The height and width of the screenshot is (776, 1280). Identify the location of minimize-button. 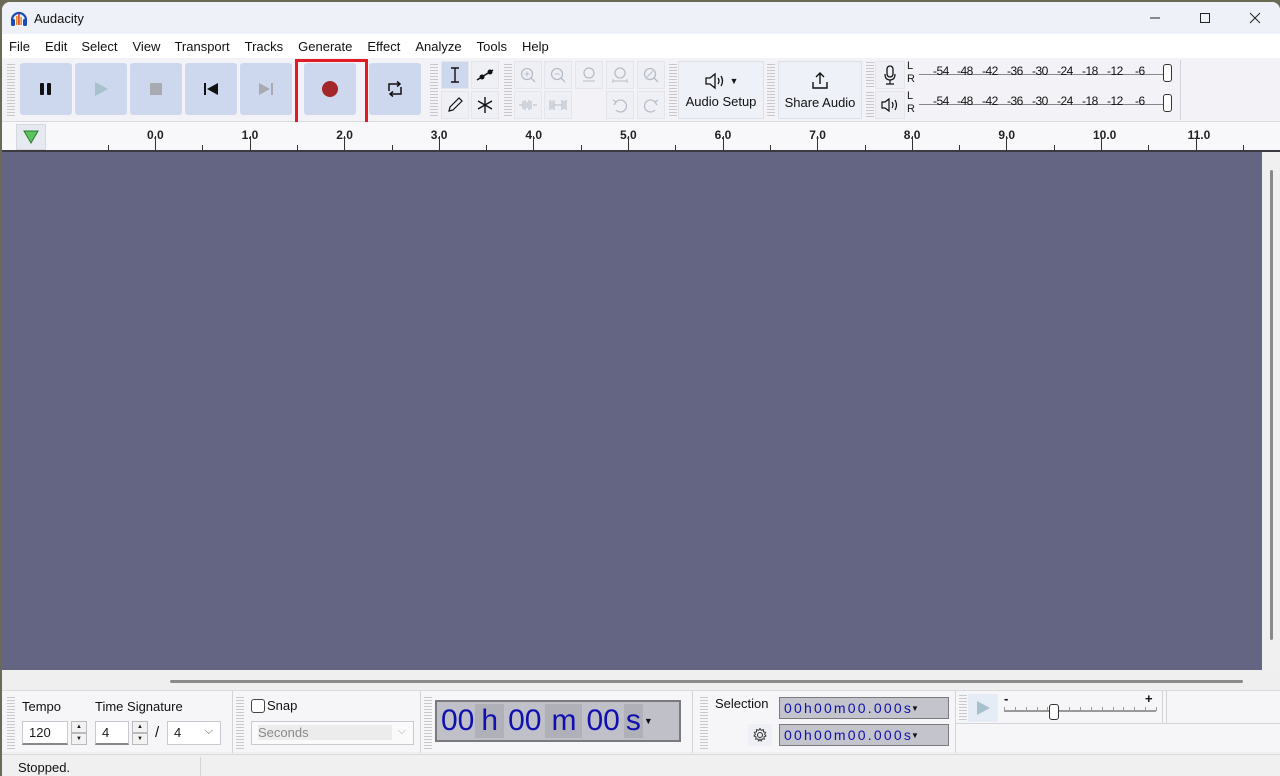
(1155, 18).